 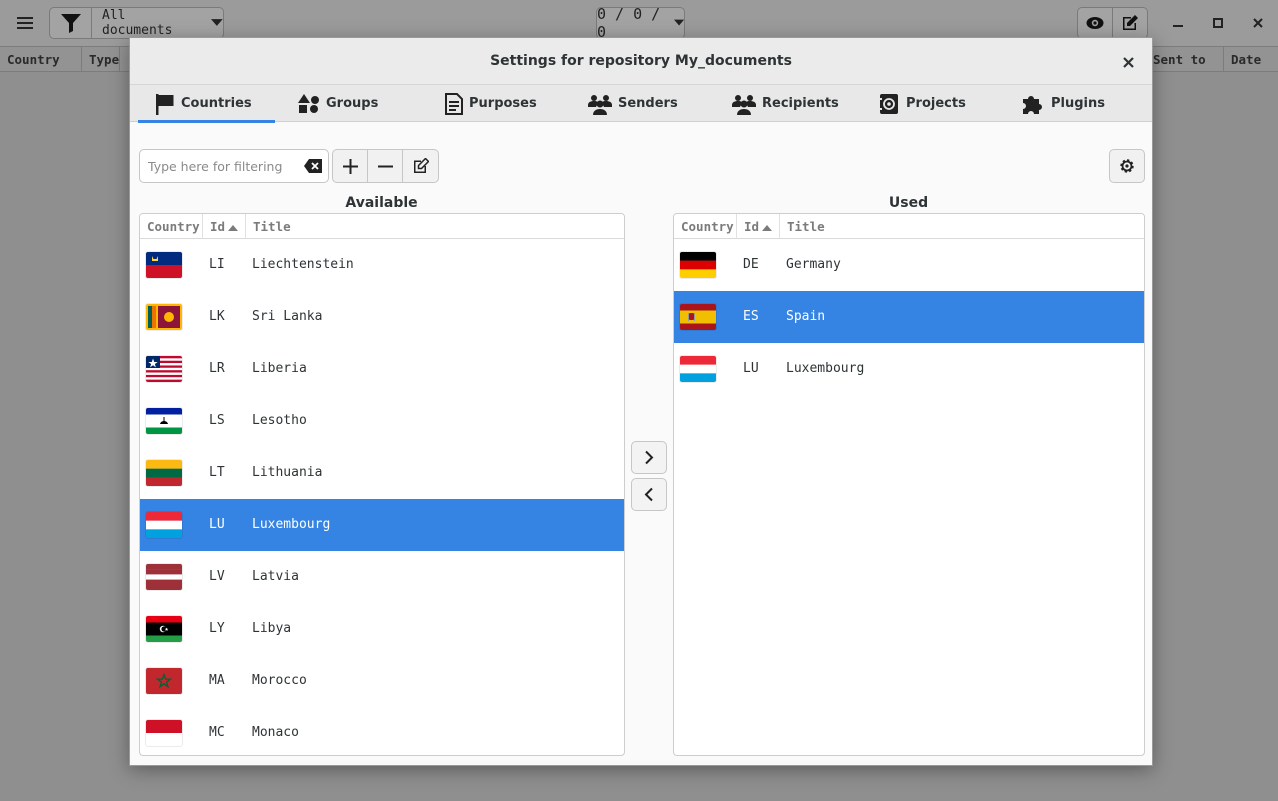 What do you see at coordinates (649, 457) in the screenshot?
I see `move-to-used-button` at bounding box center [649, 457].